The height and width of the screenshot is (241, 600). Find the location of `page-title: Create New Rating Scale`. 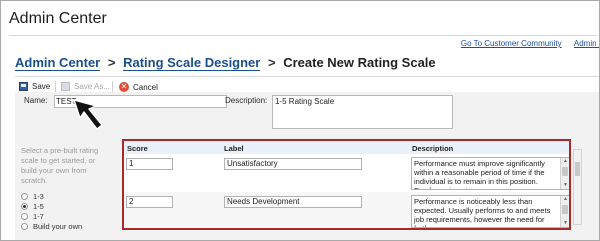

page-title: Create New Rating Scale is located at coordinates (359, 62).